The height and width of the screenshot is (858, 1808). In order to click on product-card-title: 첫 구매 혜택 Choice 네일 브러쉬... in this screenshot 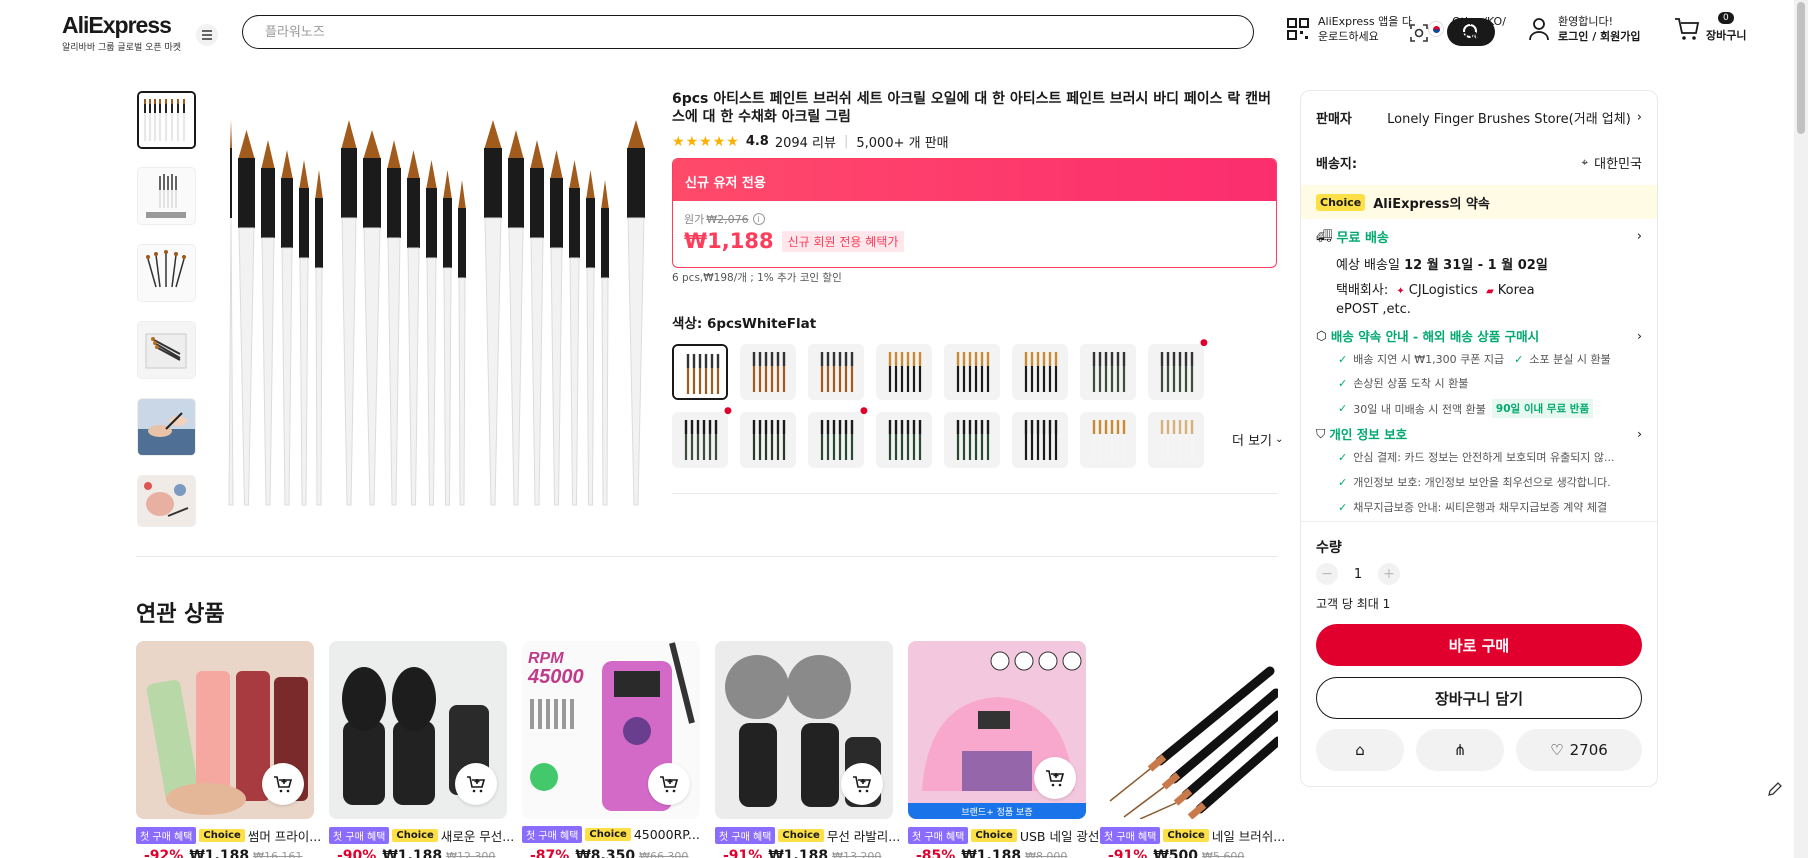, I will do `click(1192, 835)`.